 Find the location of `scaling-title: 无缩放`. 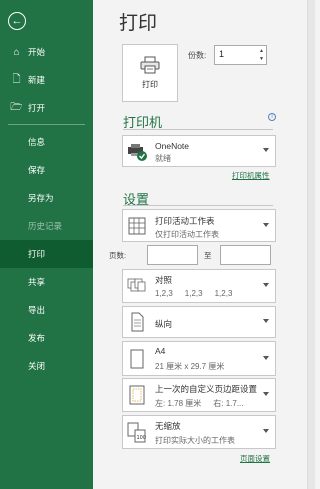

scaling-title: 无缩放 is located at coordinates (168, 426).